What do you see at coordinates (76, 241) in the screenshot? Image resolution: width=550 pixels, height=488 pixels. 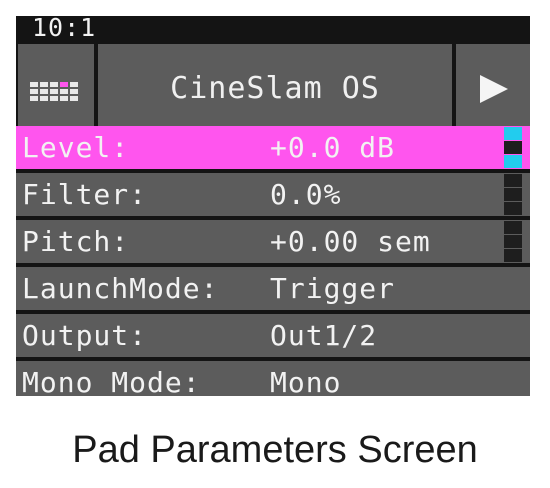 I see `param-label: Pitch:` at bounding box center [76, 241].